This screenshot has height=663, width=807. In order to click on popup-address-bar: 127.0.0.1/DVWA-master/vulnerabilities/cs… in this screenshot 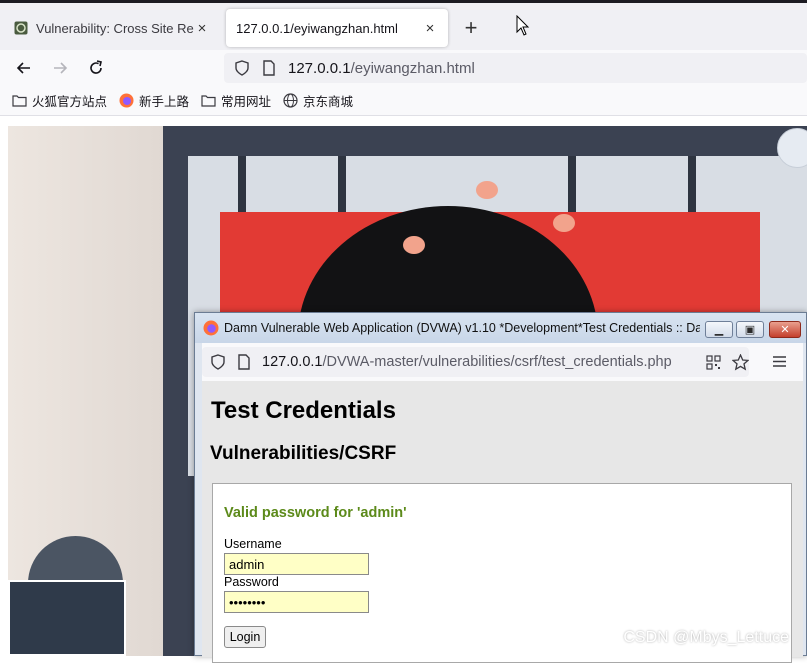, I will do `click(475, 362)`.